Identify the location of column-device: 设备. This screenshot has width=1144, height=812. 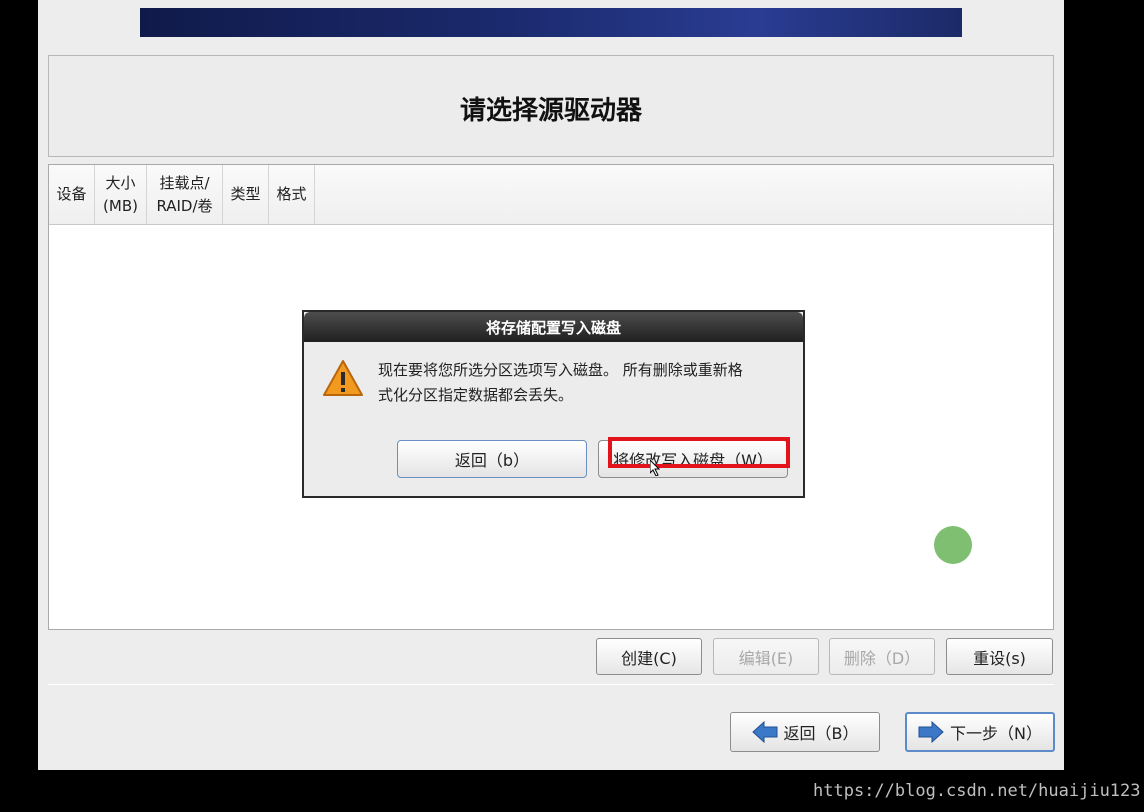
(72, 194).